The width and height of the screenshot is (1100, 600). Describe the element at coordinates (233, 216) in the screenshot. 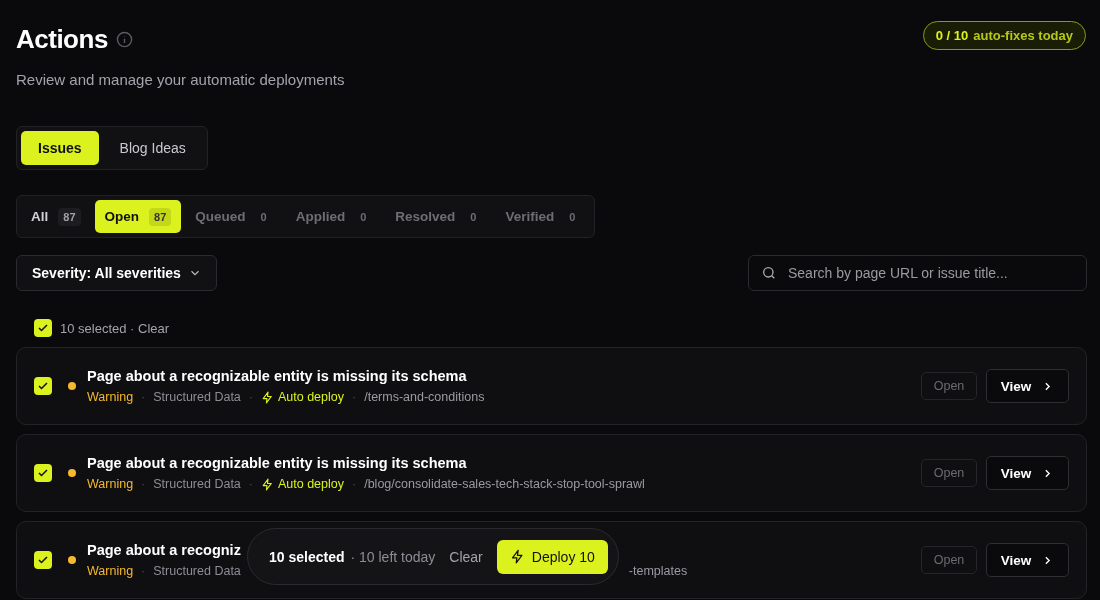

I see `status-filter: Queued 0` at that location.